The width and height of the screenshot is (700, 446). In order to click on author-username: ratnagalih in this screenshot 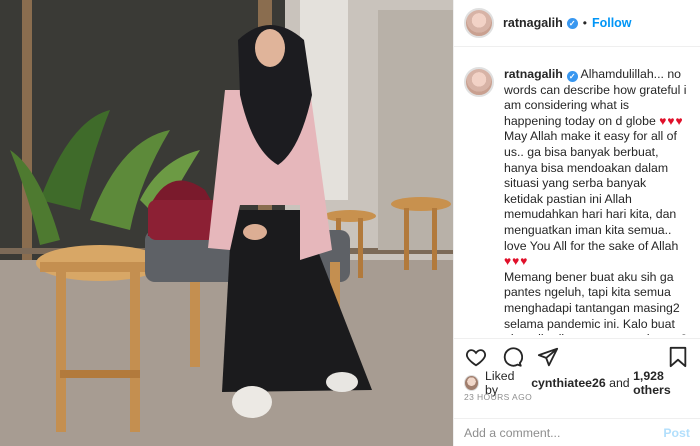, I will do `click(533, 23)`.